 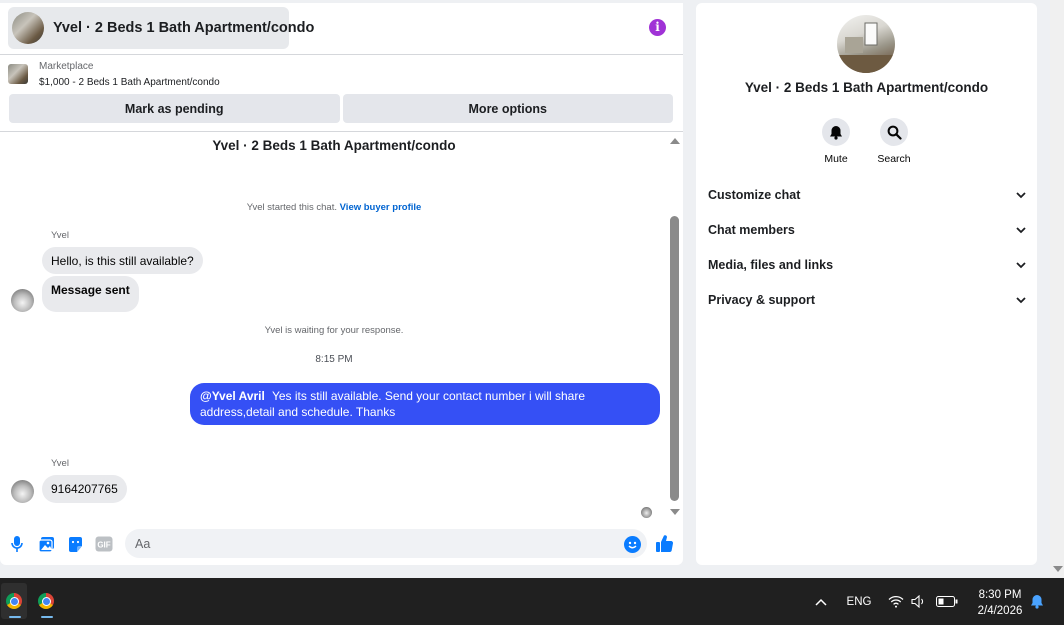 What do you see at coordinates (232, 396) in the screenshot?
I see `mention-tag: @Yvel Avril` at bounding box center [232, 396].